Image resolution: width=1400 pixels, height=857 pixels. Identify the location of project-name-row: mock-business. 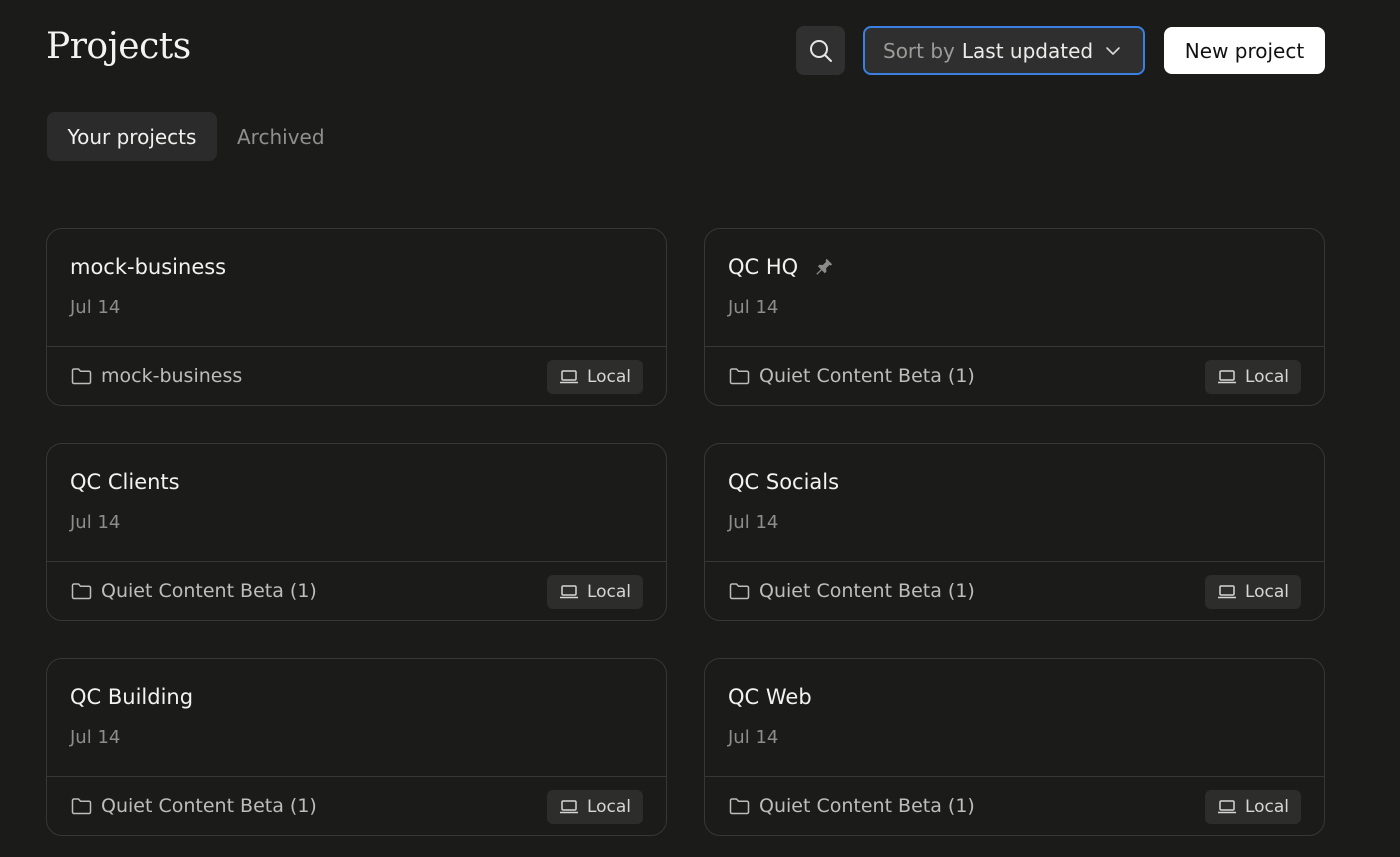
(148, 267).